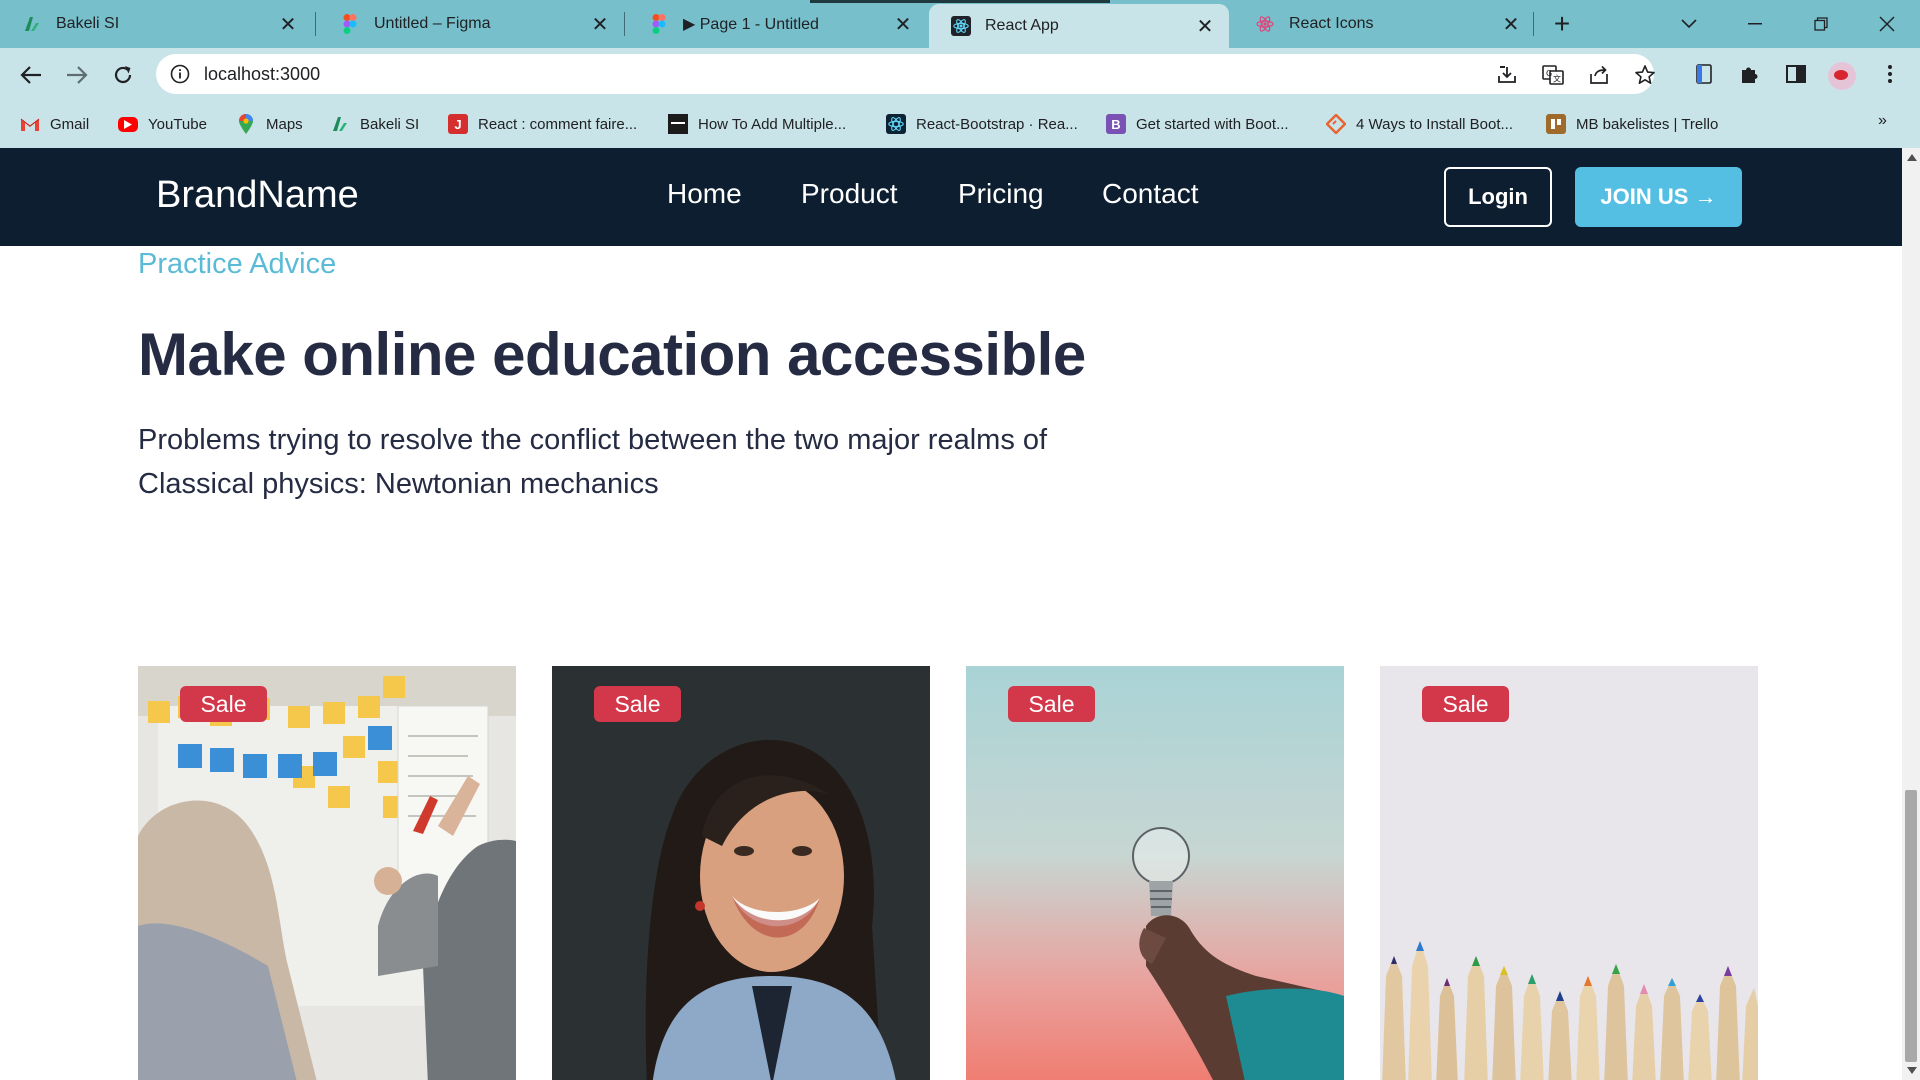  I want to click on svg-text: 文, so click(1557, 79).